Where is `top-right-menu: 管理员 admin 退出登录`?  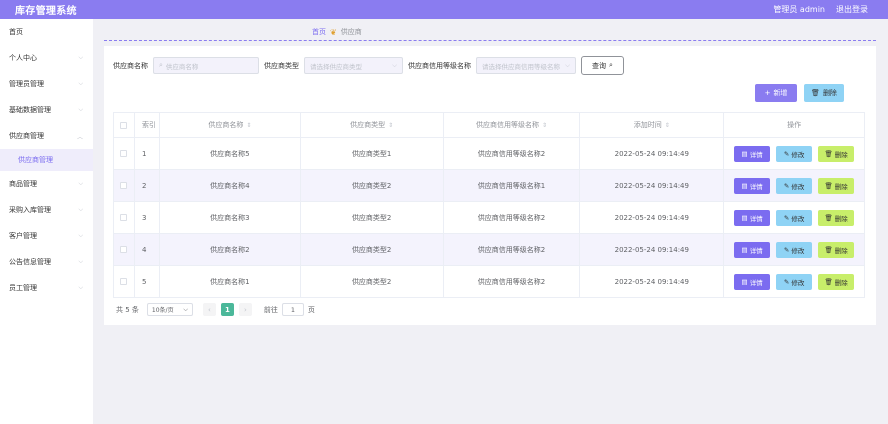
top-right-menu: 管理员 admin 退出登录 is located at coordinates (820, 9).